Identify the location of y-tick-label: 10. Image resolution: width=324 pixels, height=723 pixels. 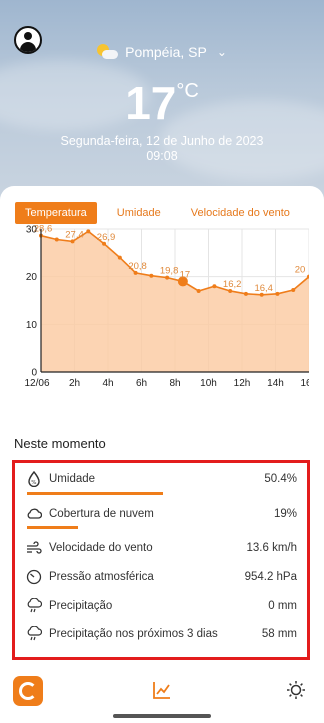
(32, 325).